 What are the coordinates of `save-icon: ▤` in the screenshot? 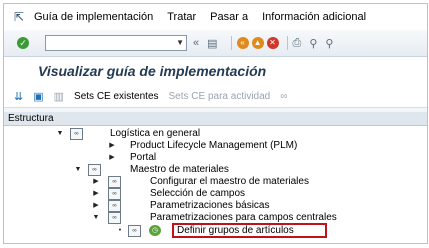 It's located at (212, 43).